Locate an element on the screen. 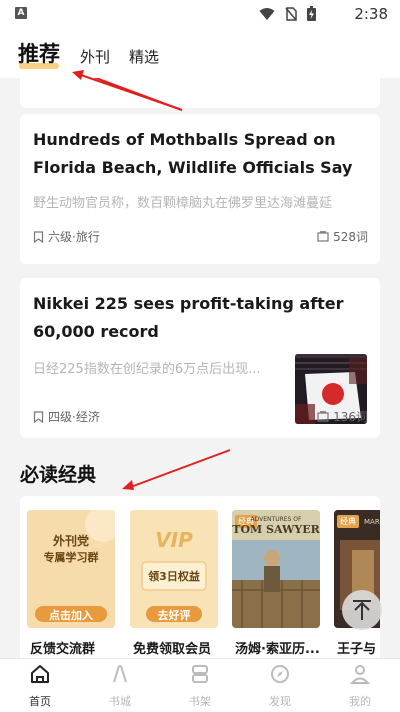 The image size is (400, 712). book-cover-text: VIP is located at coordinates (174, 540).